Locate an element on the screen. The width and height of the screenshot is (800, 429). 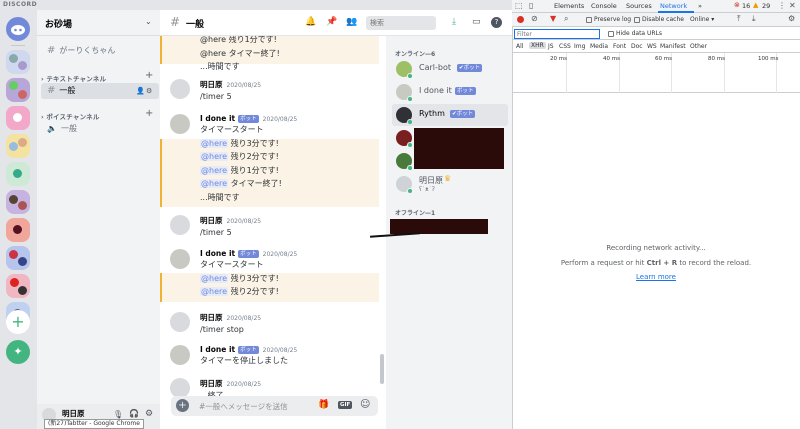
search-icon: ⌕ is located at coordinates (566, 19).